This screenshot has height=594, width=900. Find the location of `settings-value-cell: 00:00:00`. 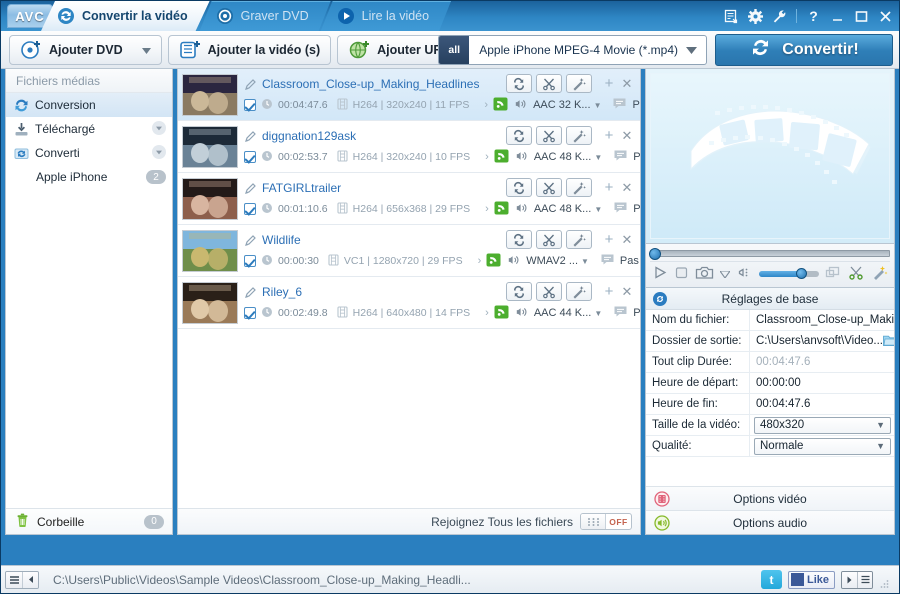

settings-value-cell: 00:00:00 is located at coordinates (822, 383).